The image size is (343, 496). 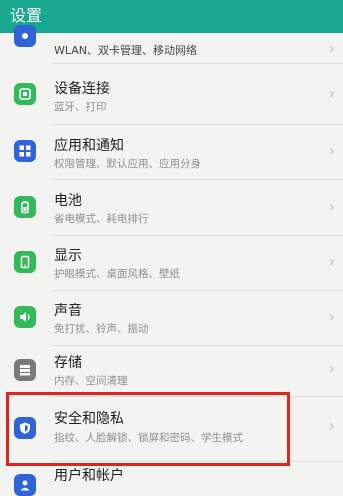 I want to click on settings-item-sub: 免打扰、铃声、振动, so click(x=101, y=329).